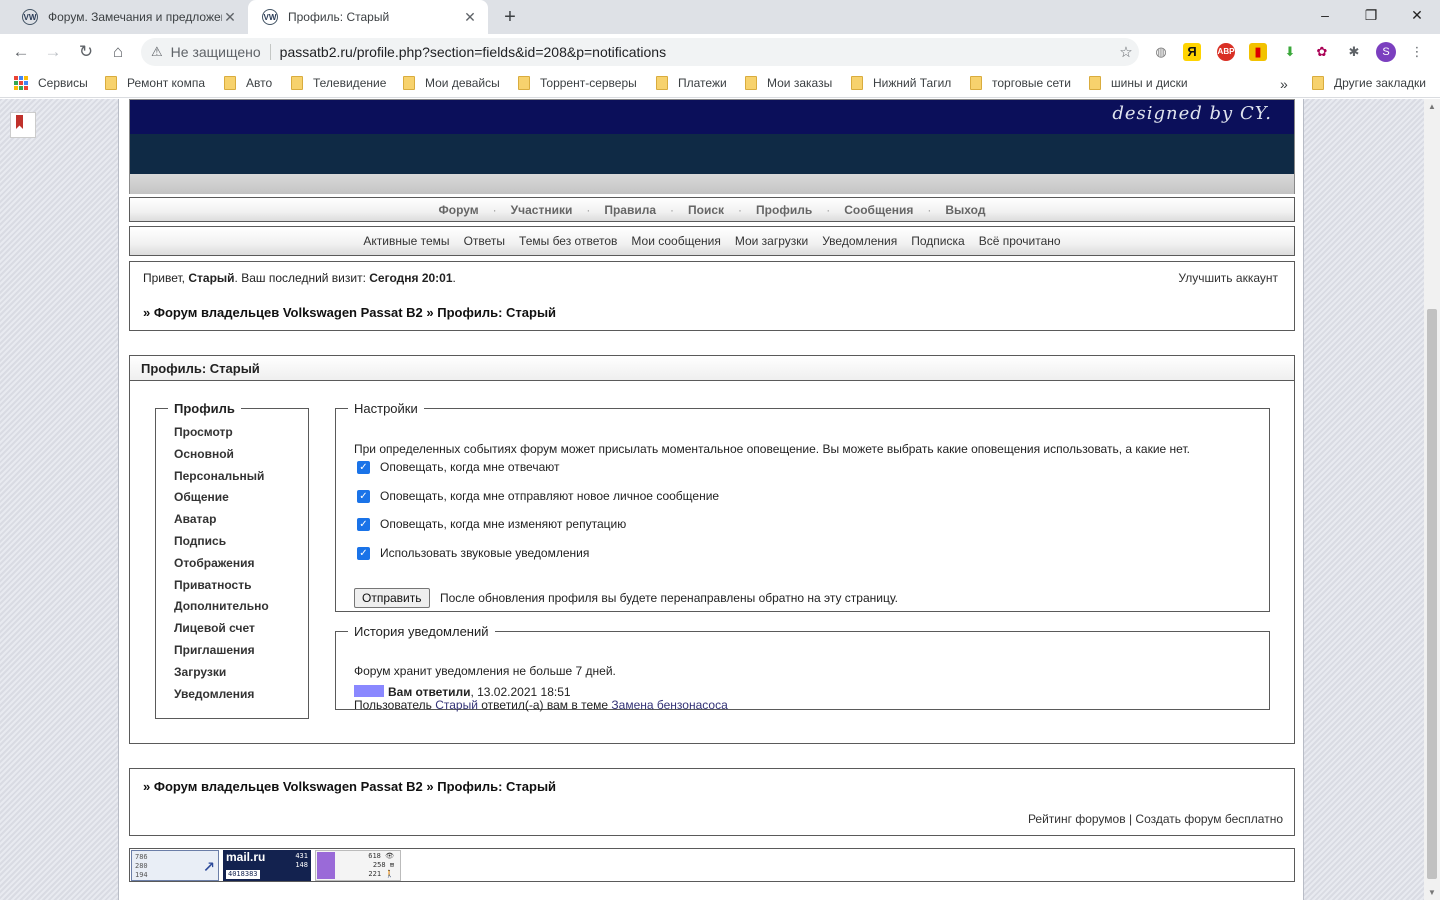  I want to click on bookmark-folder: Авто, so click(248, 83).